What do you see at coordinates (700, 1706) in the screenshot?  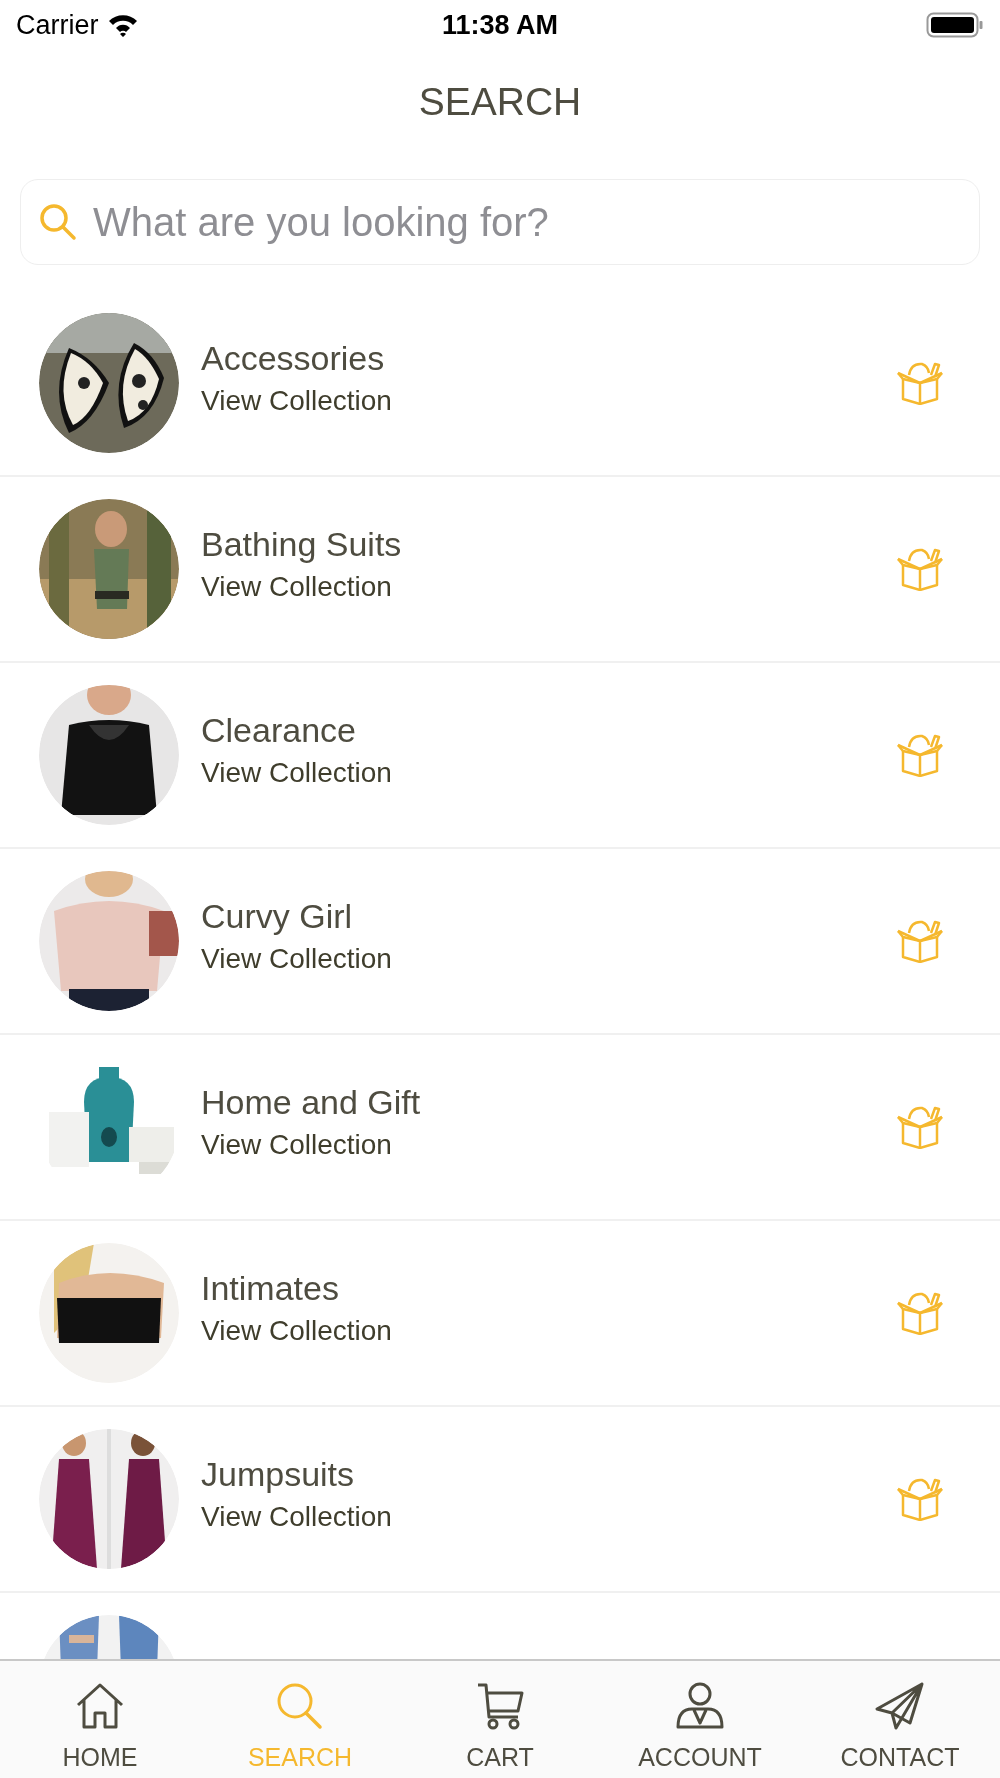 I see `account-icon` at bounding box center [700, 1706].